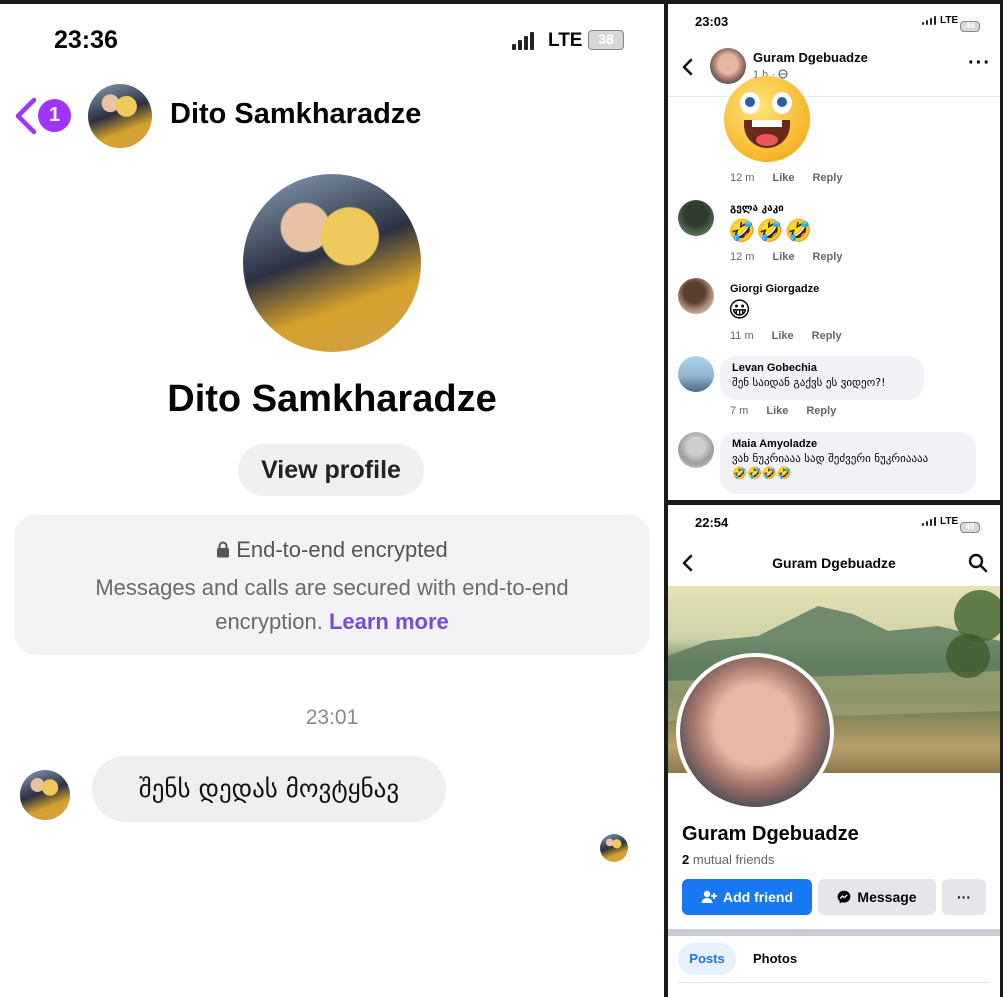 The image size is (1003, 997). I want to click on commenter-name: გელა კაკი, so click(757, 208).